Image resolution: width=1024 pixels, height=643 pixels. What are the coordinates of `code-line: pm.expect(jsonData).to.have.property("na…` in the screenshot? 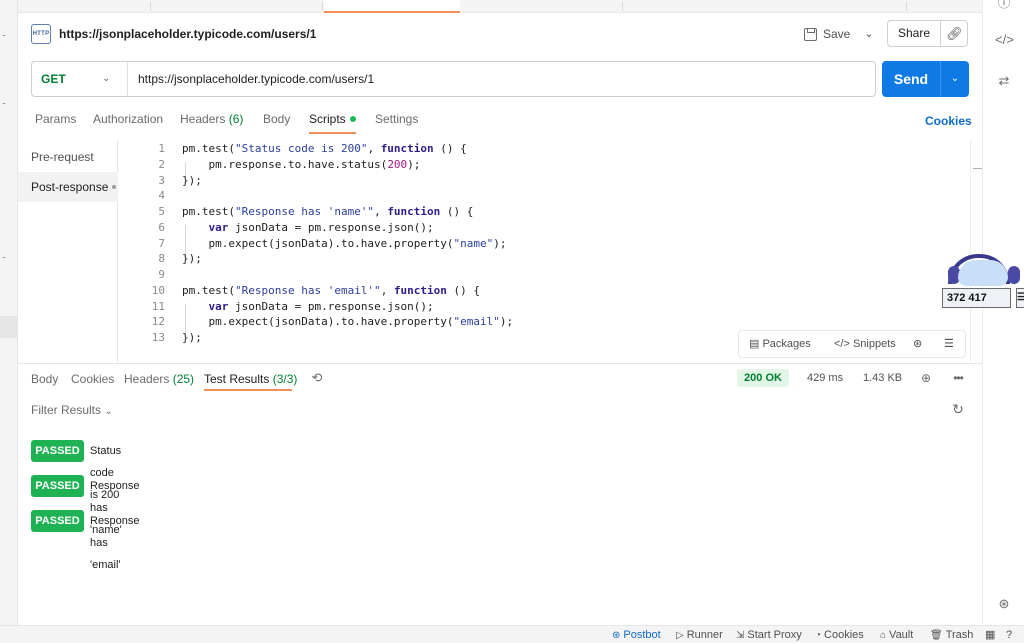 It's located at (344, 243).